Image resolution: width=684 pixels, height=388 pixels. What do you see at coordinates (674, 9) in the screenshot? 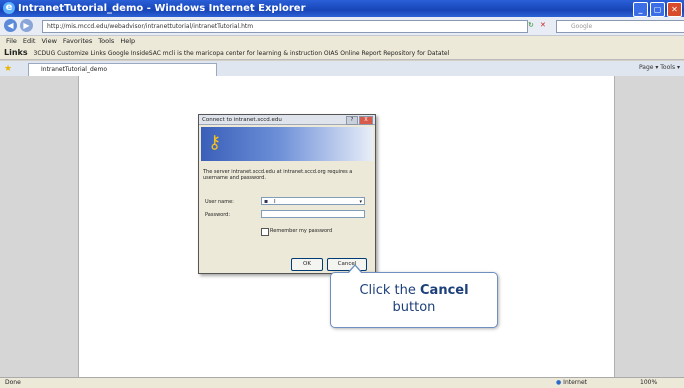
I see `close-button: ✕` at bounding box center [674, 9].